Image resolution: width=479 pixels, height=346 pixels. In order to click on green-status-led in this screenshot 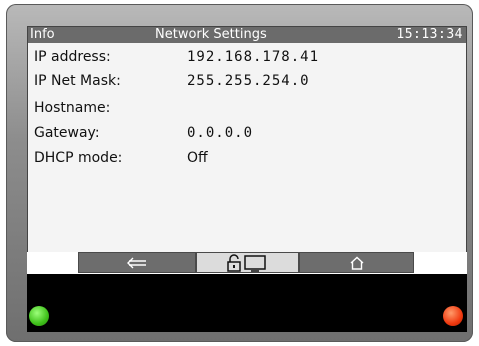, I will do `click(39, 316)`.